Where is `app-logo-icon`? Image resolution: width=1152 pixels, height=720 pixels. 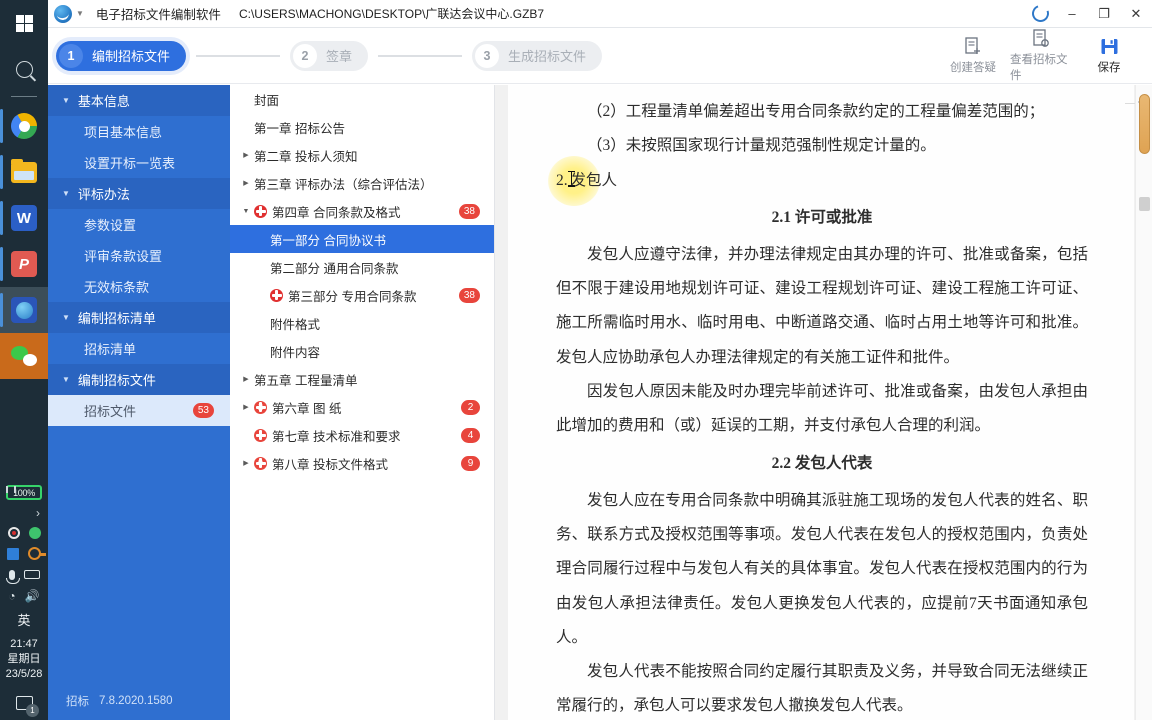
app-logo-icon is located at coordinates (63, 13).